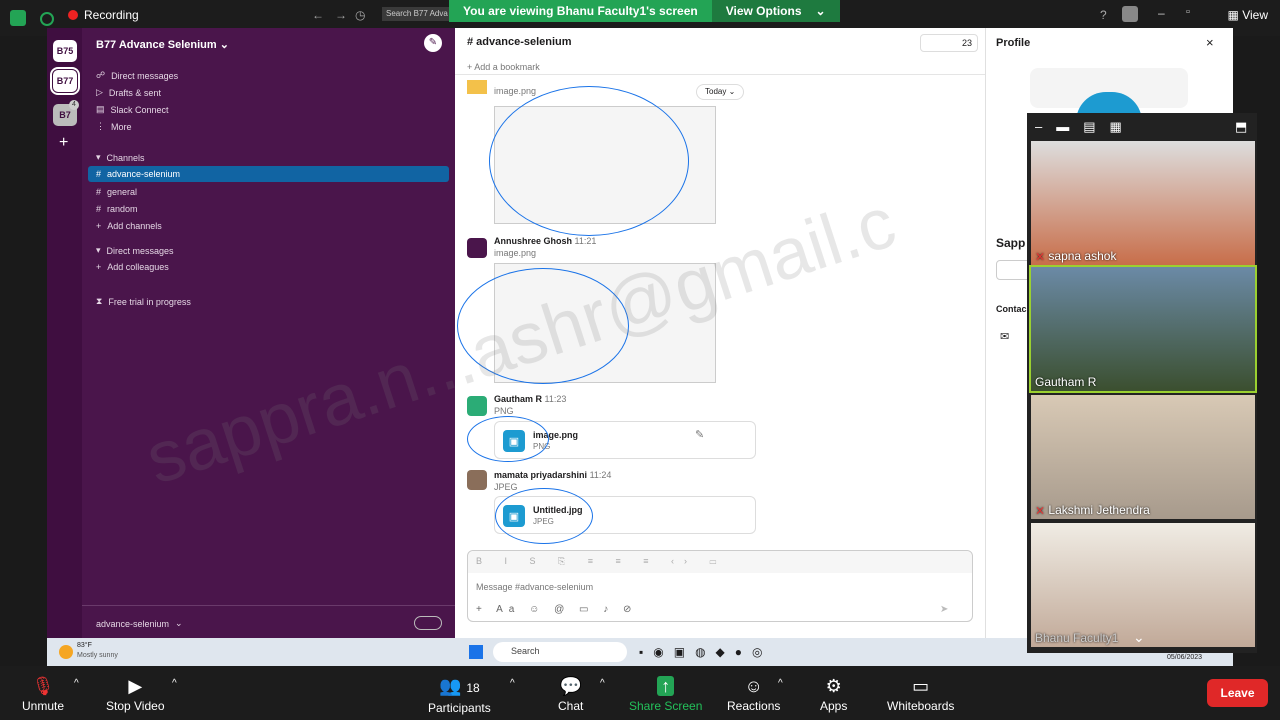 This screenshot has height=720, width=1280. Describe the element at coordinates (504, 411) in the screenshot. I see `file-label: PNG` at that location.